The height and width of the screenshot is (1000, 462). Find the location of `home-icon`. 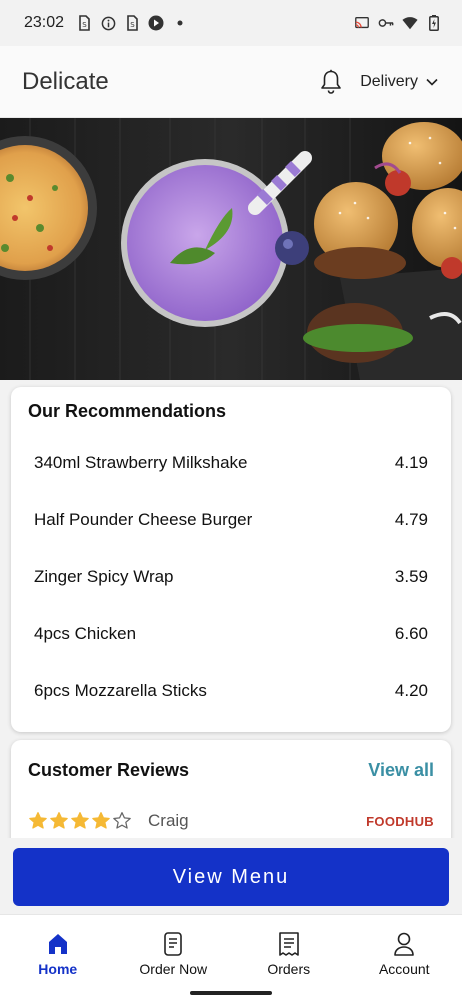

home-icon is located at coordinates (58, 944).